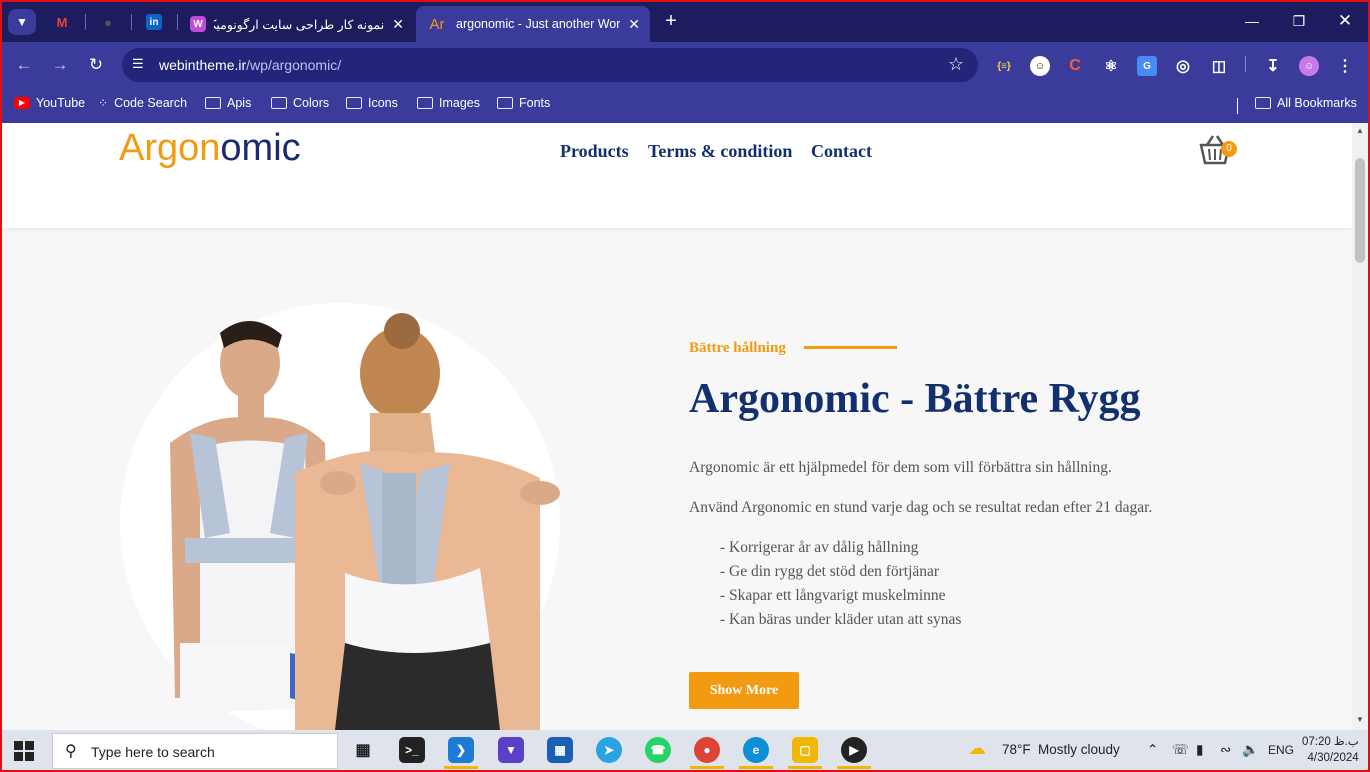  What do you see at coordinates (1147, 66) in the screenshot?
I see `translate-extension-icon: G` at bounding box center [1147, 66].